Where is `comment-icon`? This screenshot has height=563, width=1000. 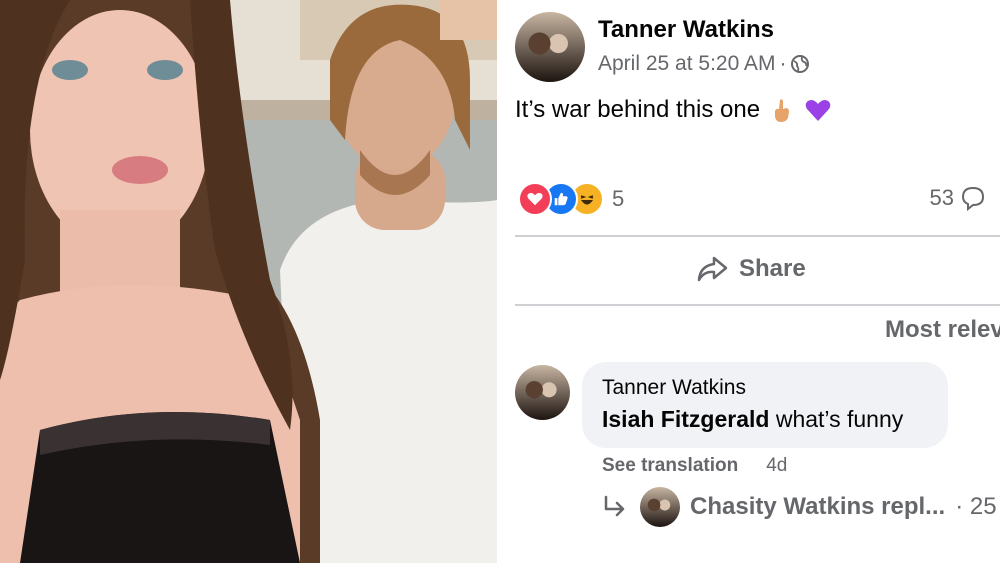
comment-icon is located at coordinates (973, 198).